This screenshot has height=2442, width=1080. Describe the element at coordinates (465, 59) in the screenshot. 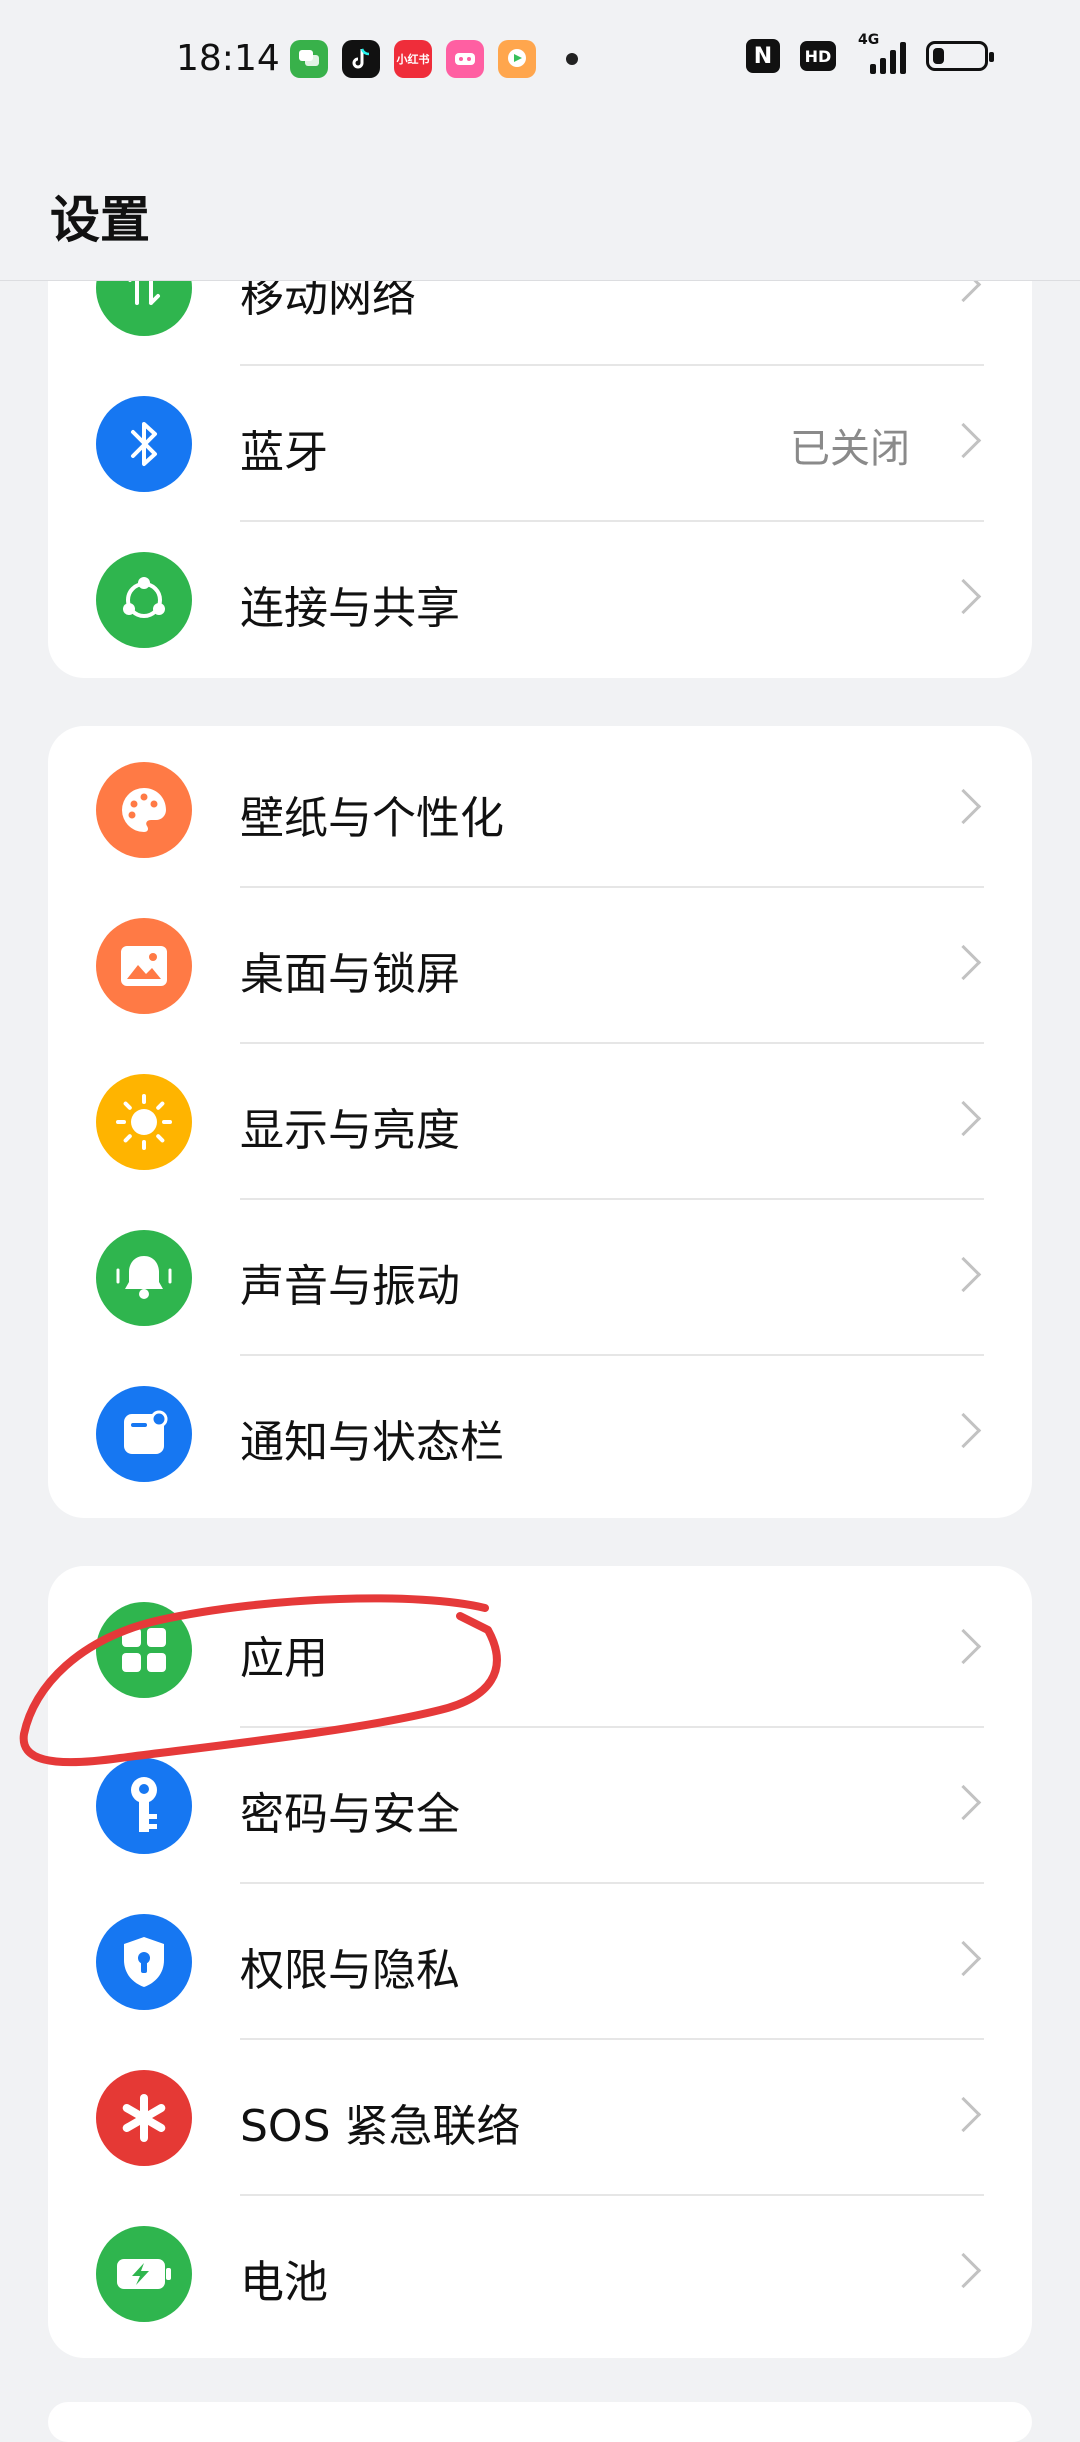

I see `pink-app-icon` at that location.